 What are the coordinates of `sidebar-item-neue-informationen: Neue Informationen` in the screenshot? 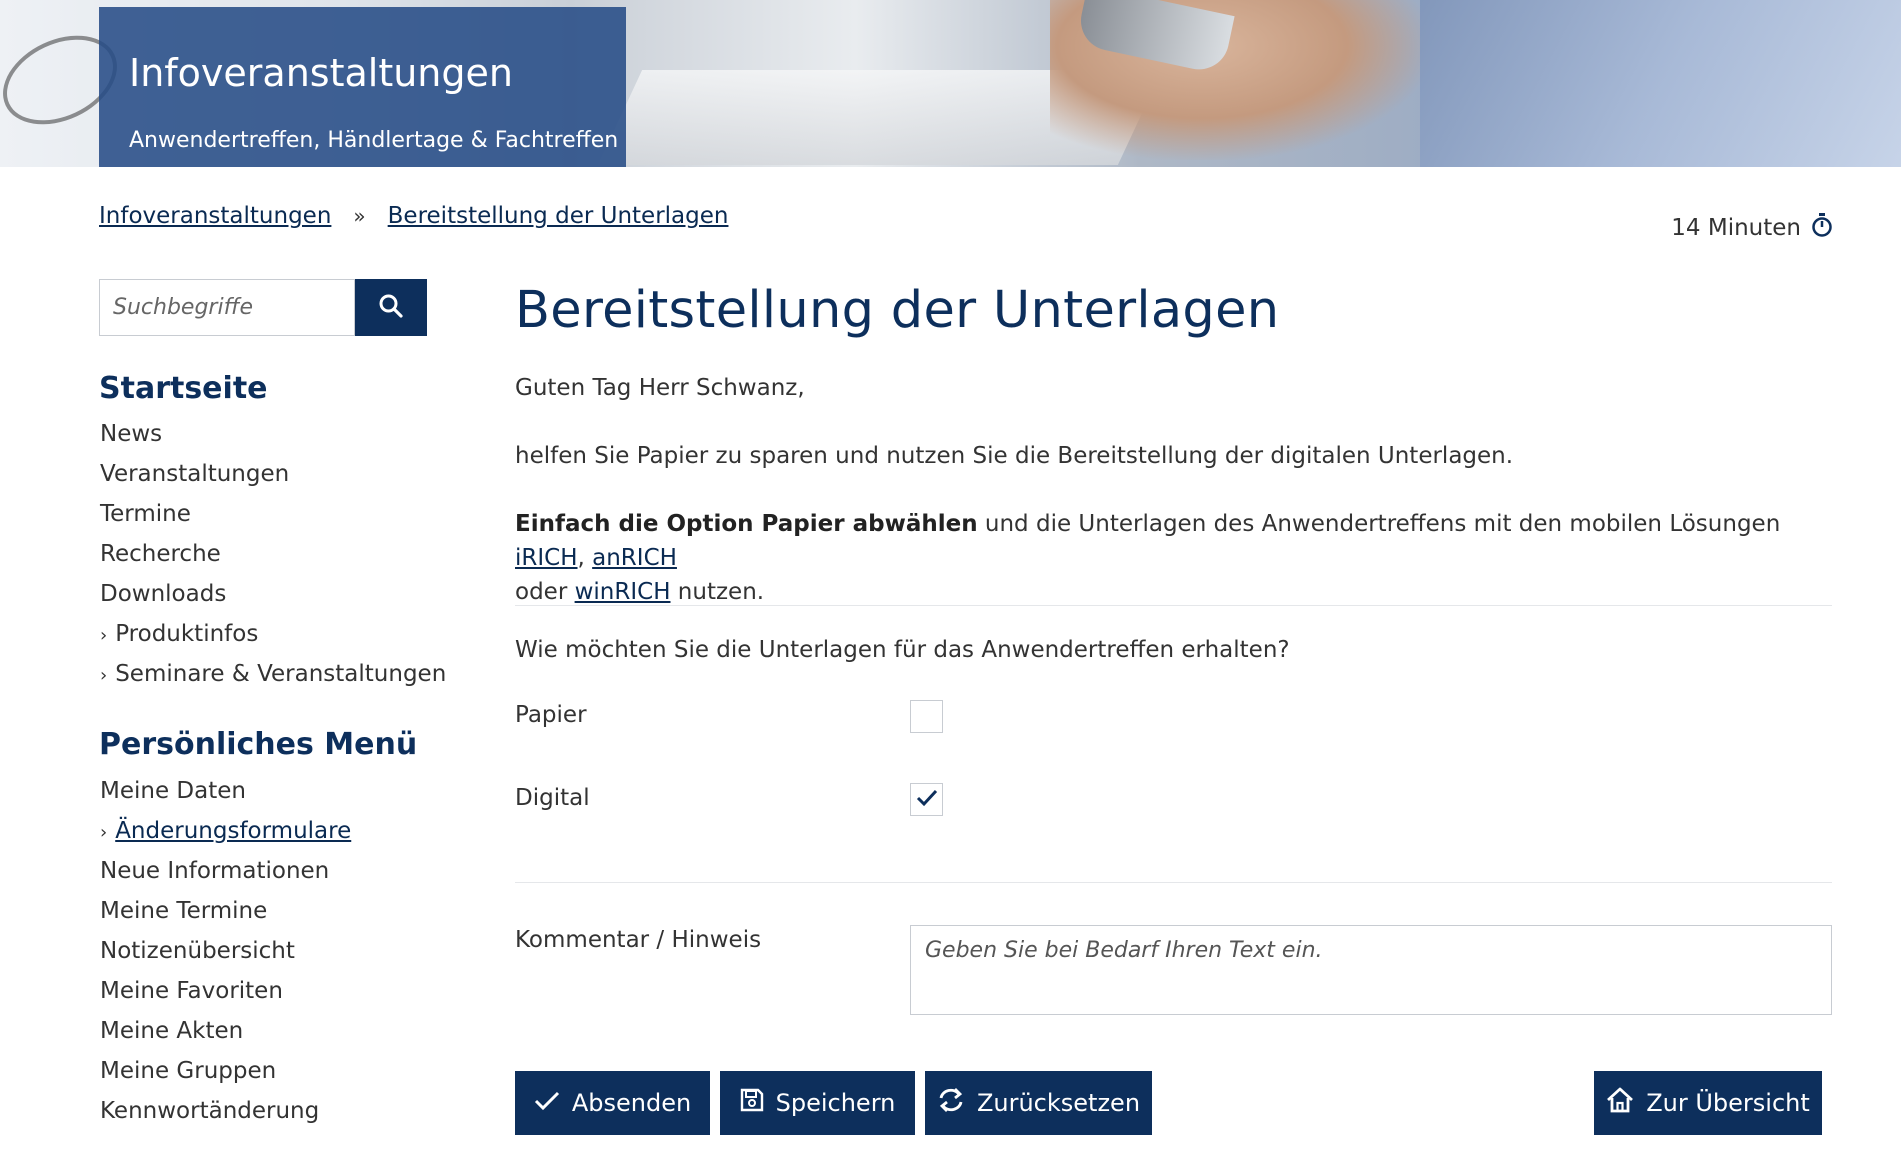 It's located at (225, 871).